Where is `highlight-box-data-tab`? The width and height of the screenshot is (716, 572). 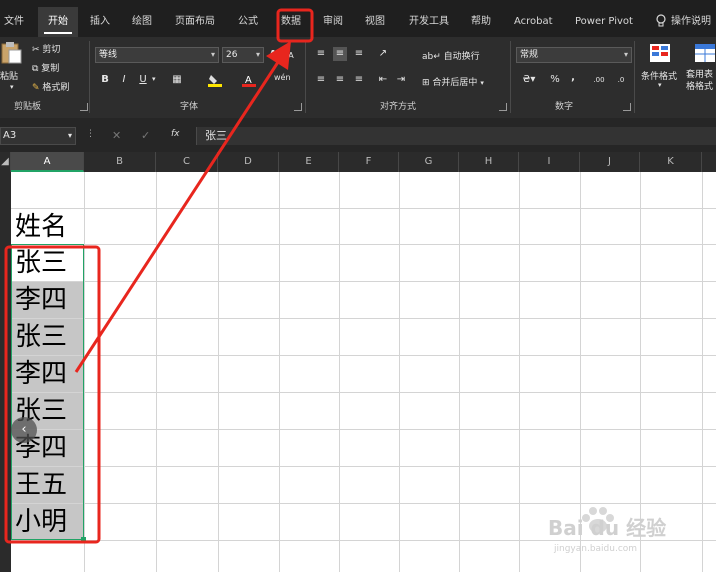
highlight-box-data-tab is located at coordinates (295, 25).